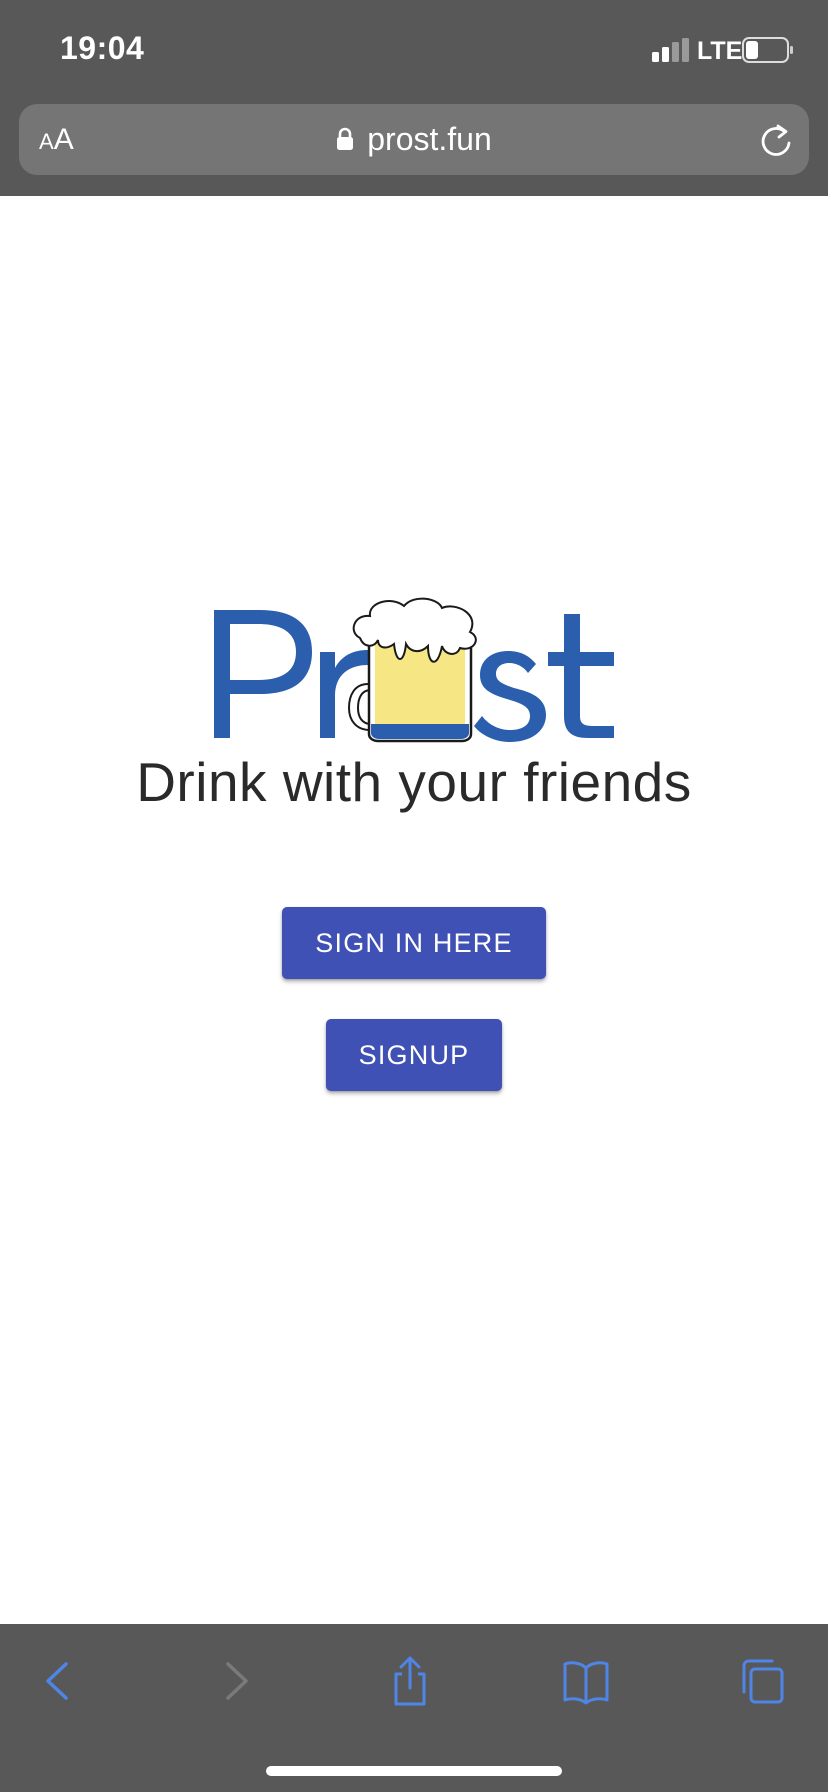 The height and width of the screenshot is (1792, 828). What do you see at coordinates (414, 1708) in the screenshot?
I see `browser-bottom-toolbar` at bounding box center [414, 1708].